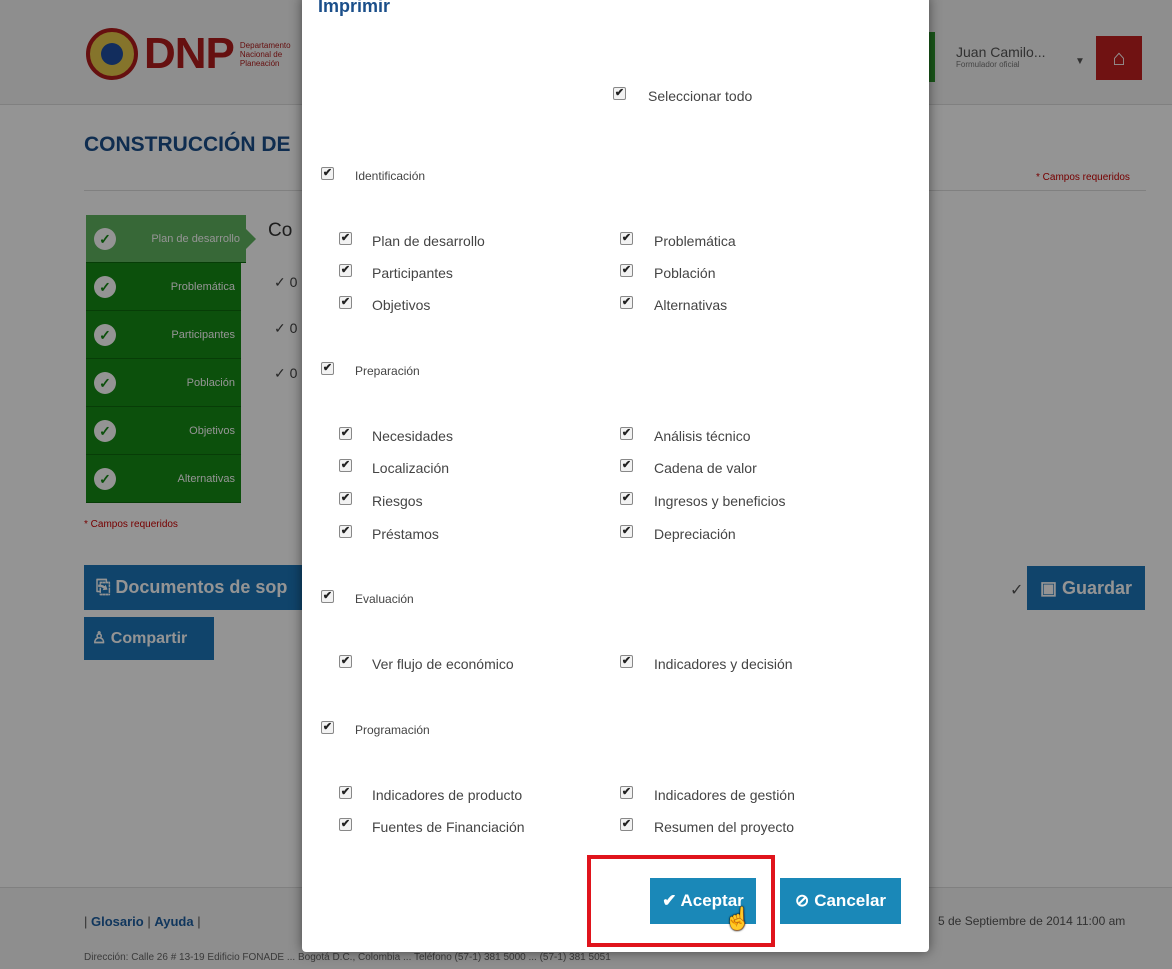  I want to click on checkbox-localizacion: ✔, so click(345, 465).